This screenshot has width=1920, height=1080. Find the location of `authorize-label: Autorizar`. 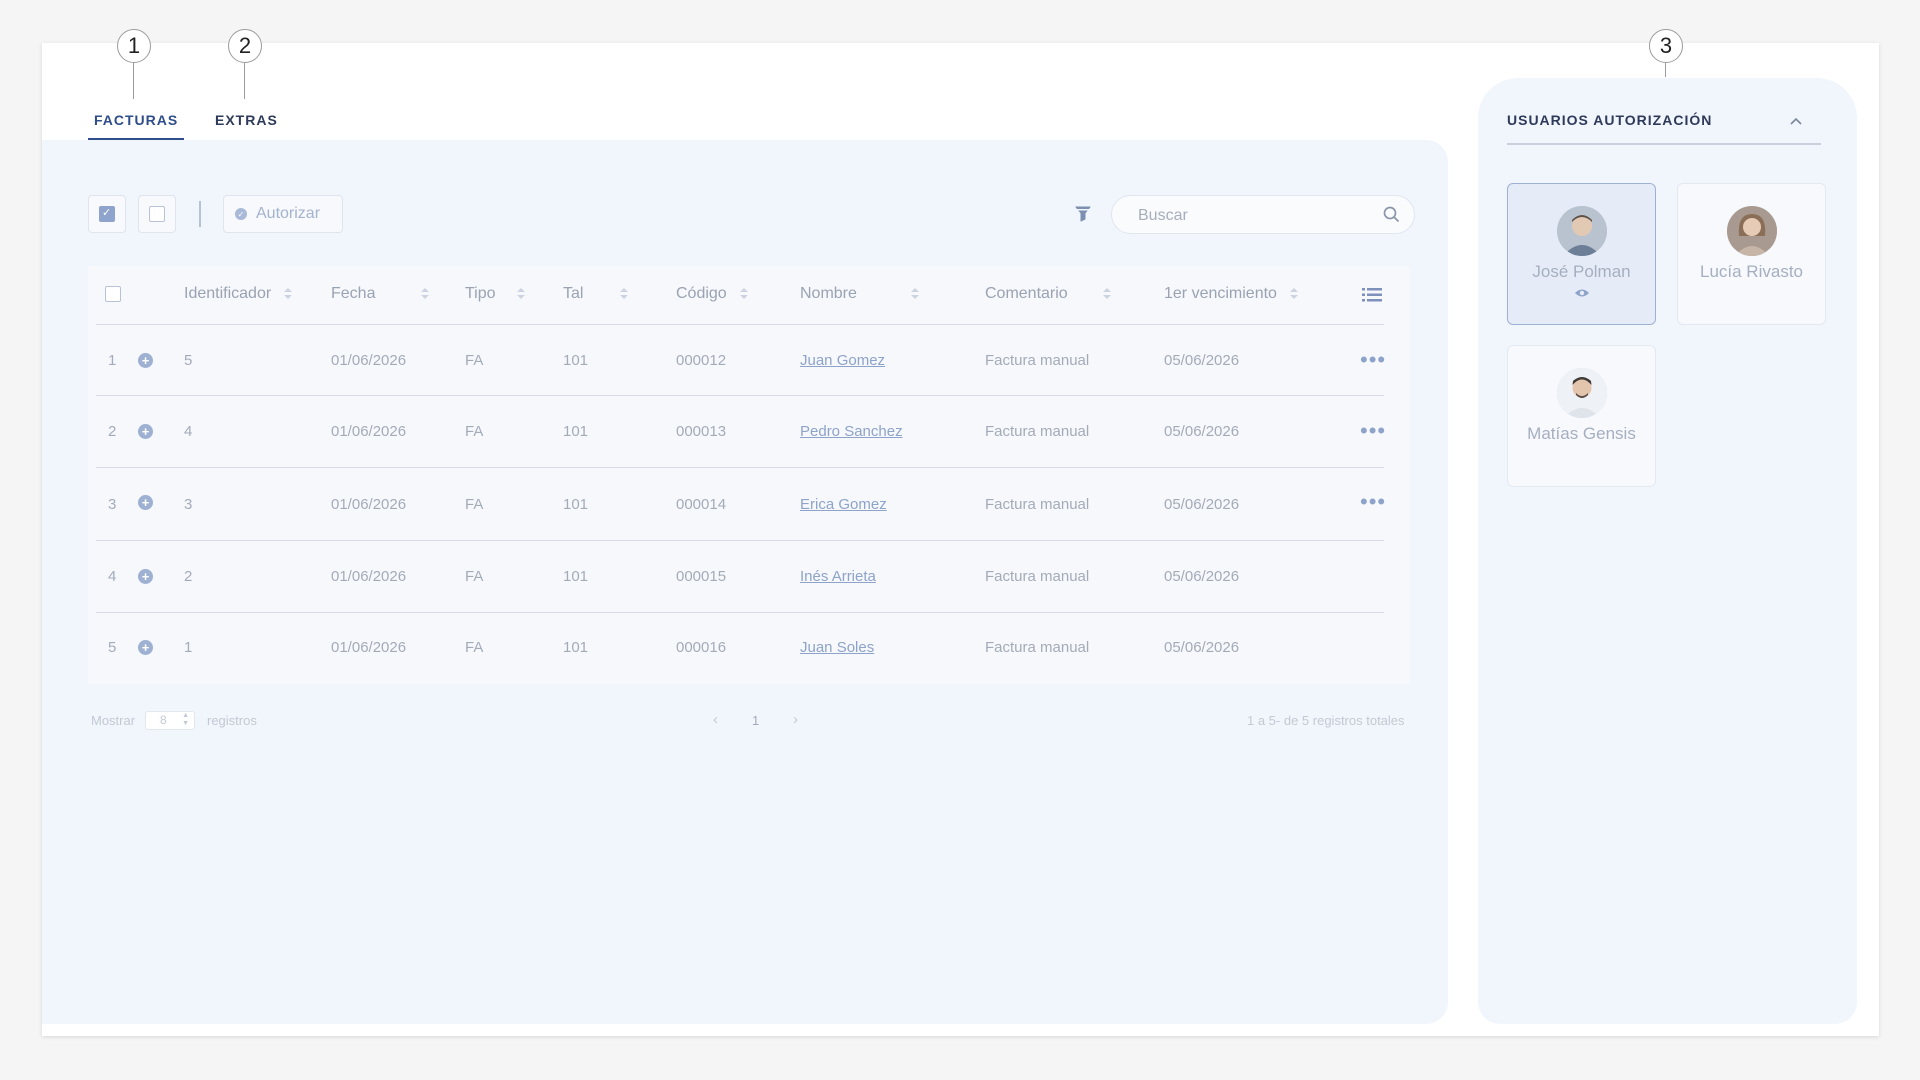

authorize-label: Autorizar is located at coordinates (288, 213).